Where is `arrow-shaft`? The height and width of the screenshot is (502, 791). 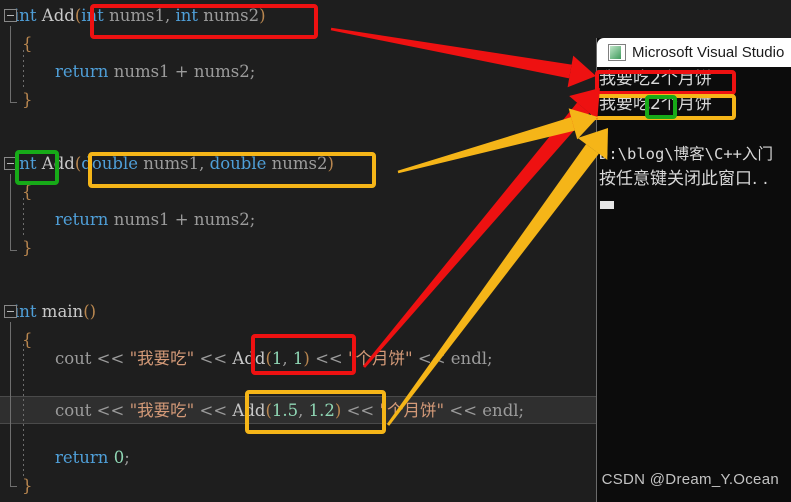
arrow-shaft is located at coordinates (451, 53).